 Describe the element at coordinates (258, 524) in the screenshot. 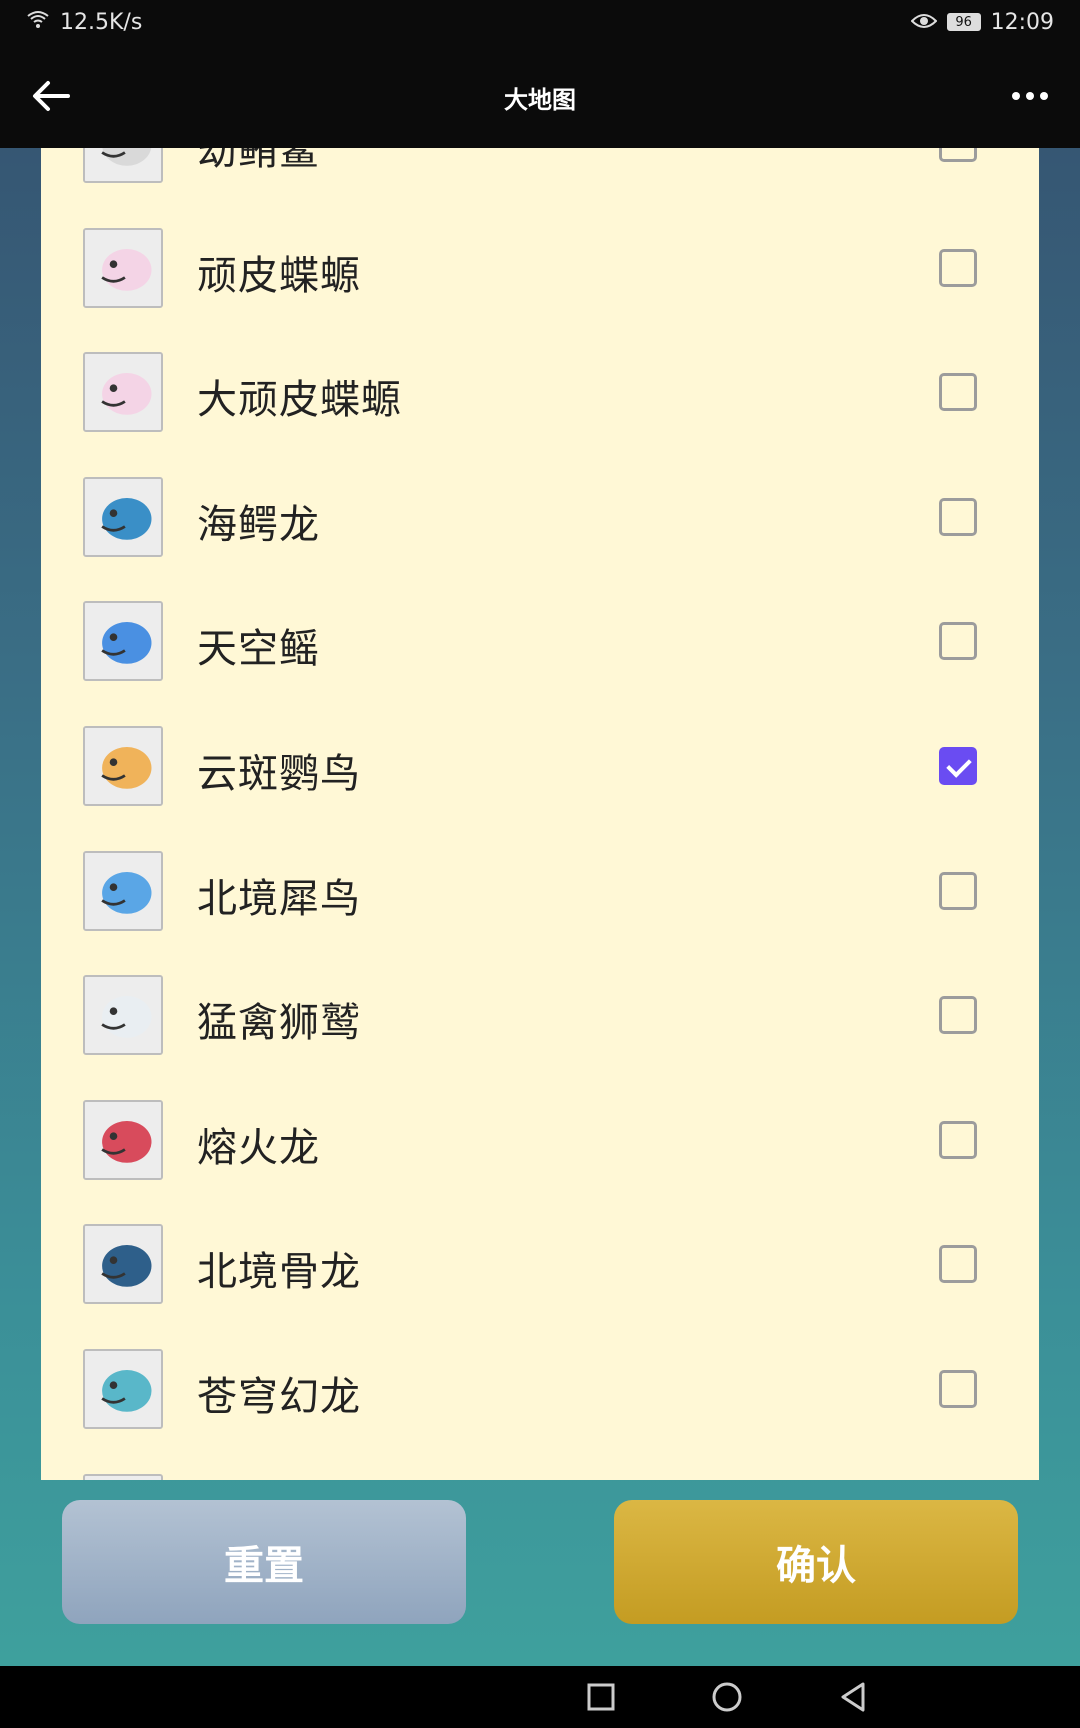

I see `creature-name: 海鳄龙` at that location.